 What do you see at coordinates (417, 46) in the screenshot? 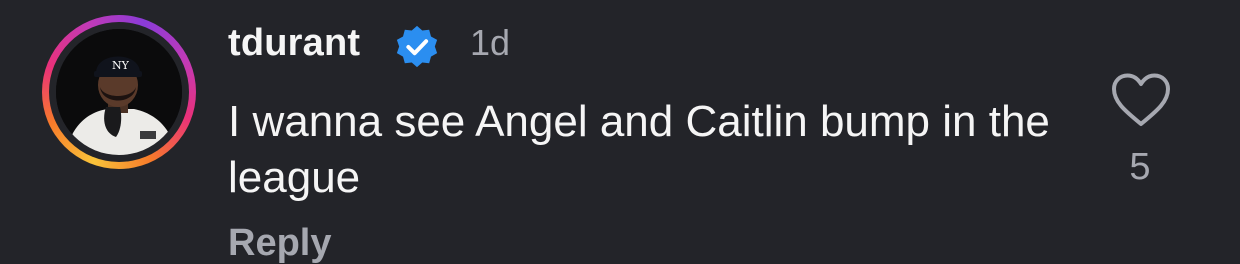
I see `verified-badge-icon` at bounding box center [417, 46].